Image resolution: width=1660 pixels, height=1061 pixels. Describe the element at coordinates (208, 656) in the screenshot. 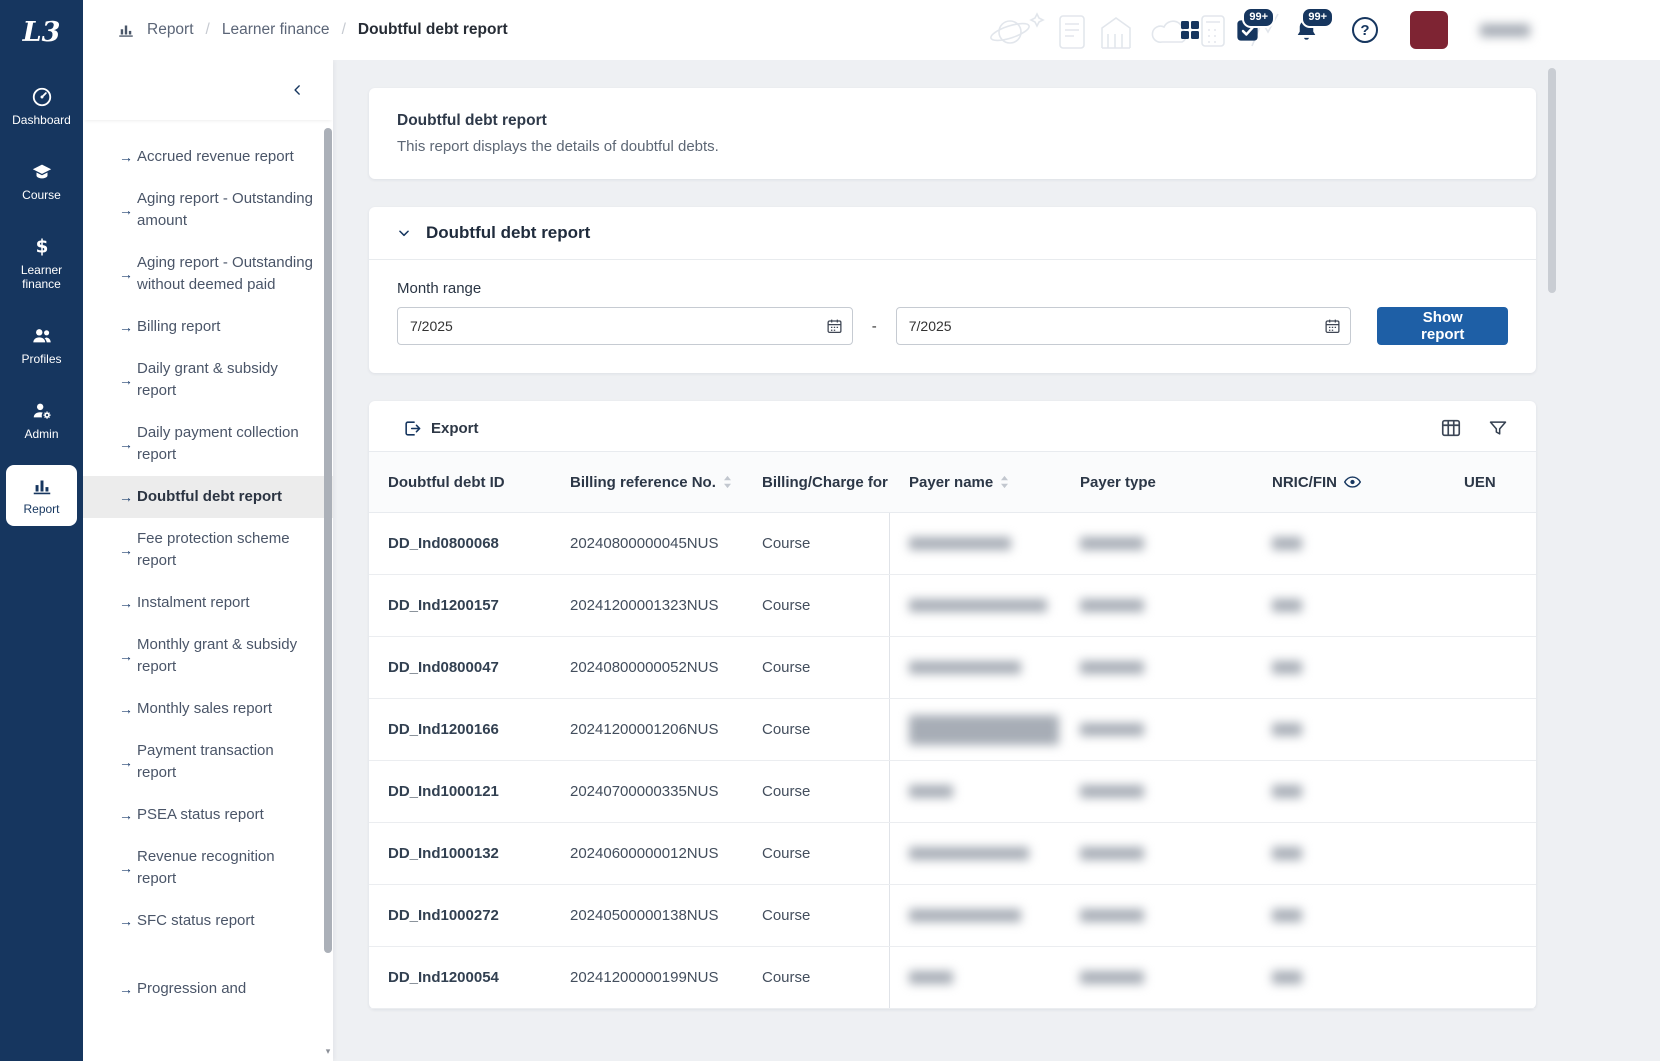

I see `report-nav-item: → Monthly grant & subsidy report` at that location.